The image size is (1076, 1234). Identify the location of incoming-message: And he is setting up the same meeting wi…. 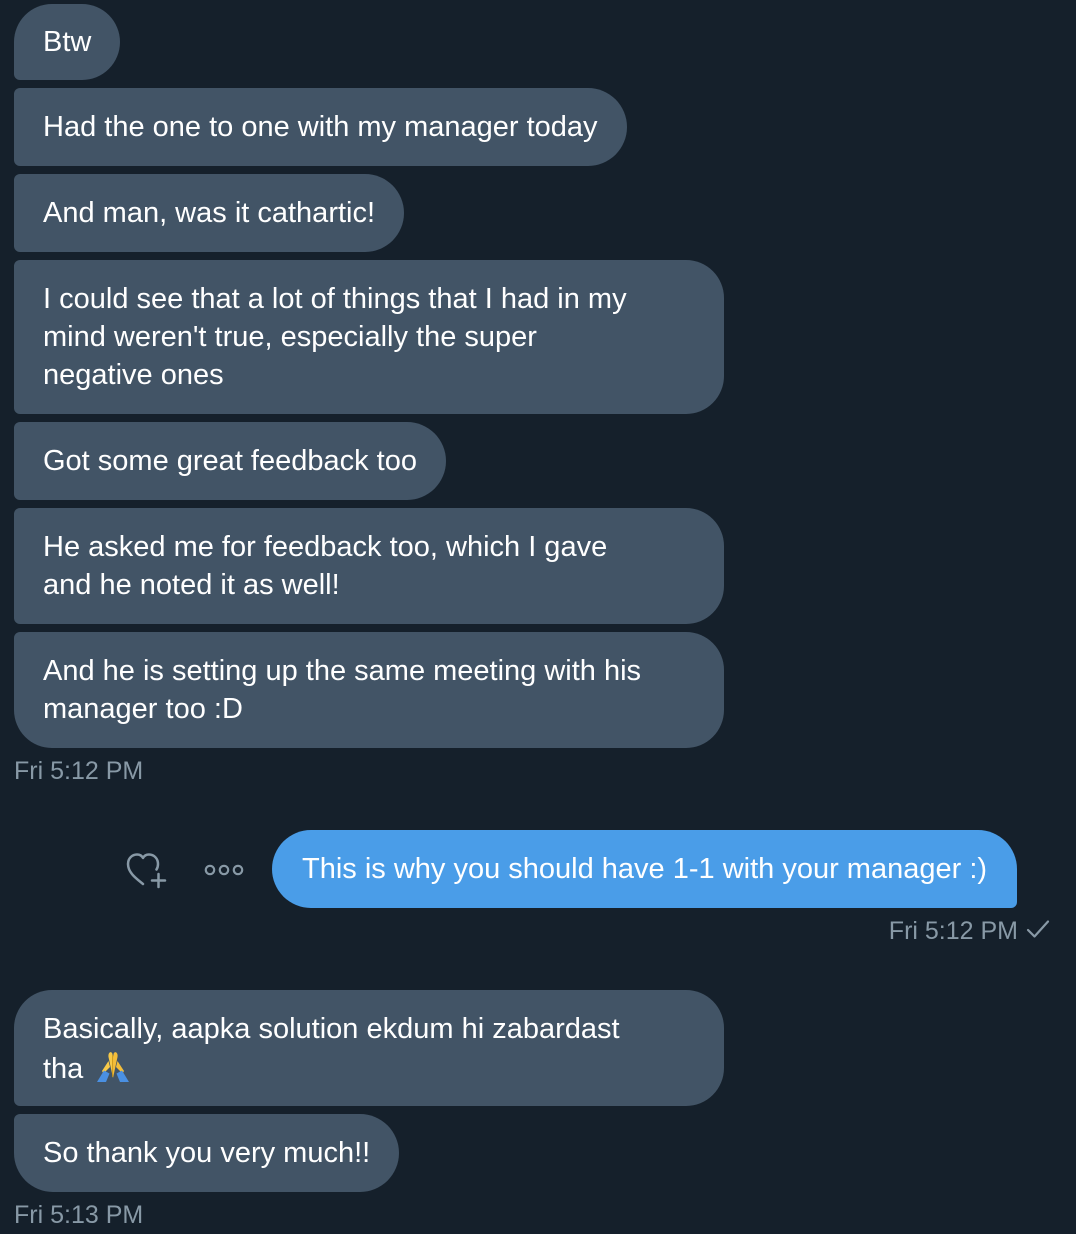
(369, 690).